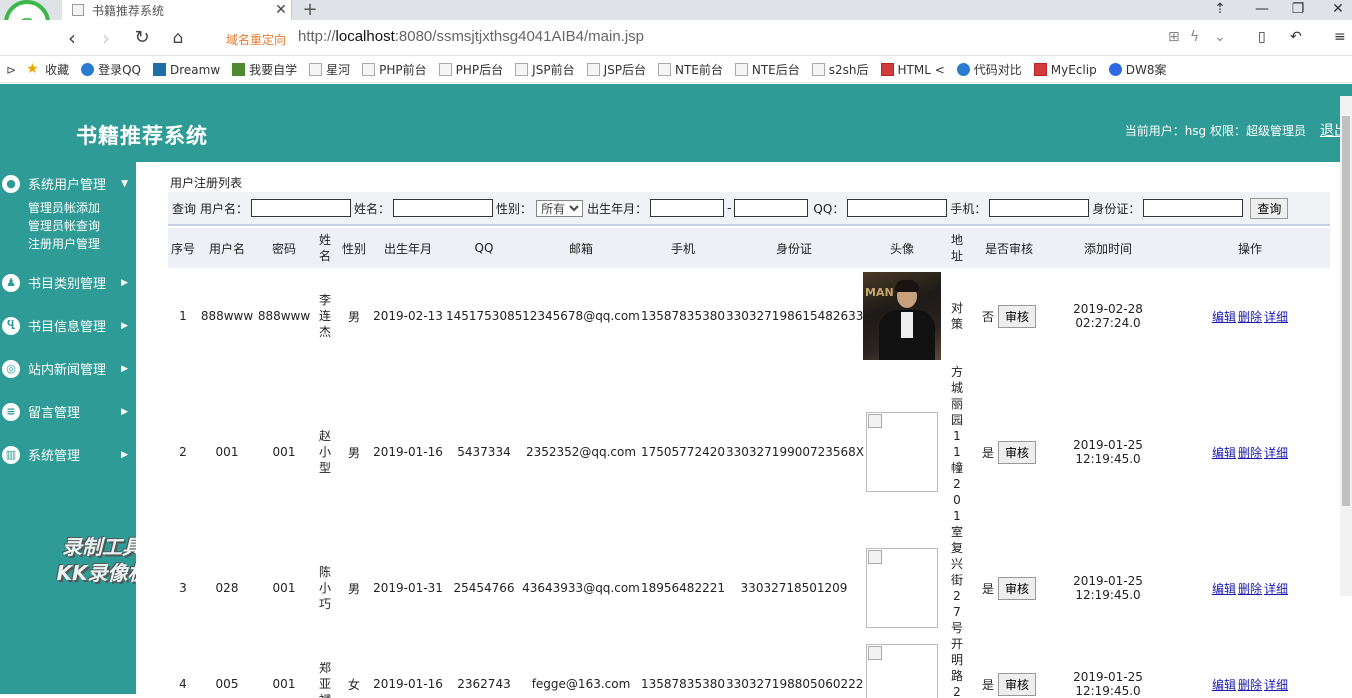 Image resolution: width=1352 pixels, height=698 pixels. Describe the element at coordinates (1340, 37) in the screenshot. I see `menu-icon: ≡` at that location.